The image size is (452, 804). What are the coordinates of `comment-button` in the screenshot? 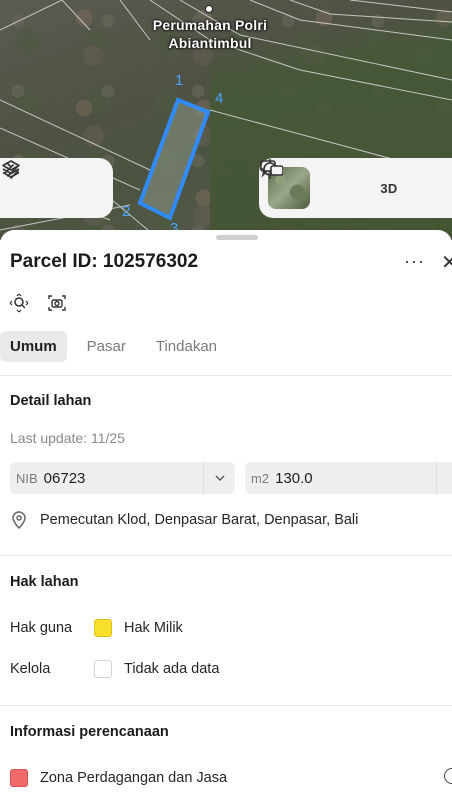 It's located at (356, 184).